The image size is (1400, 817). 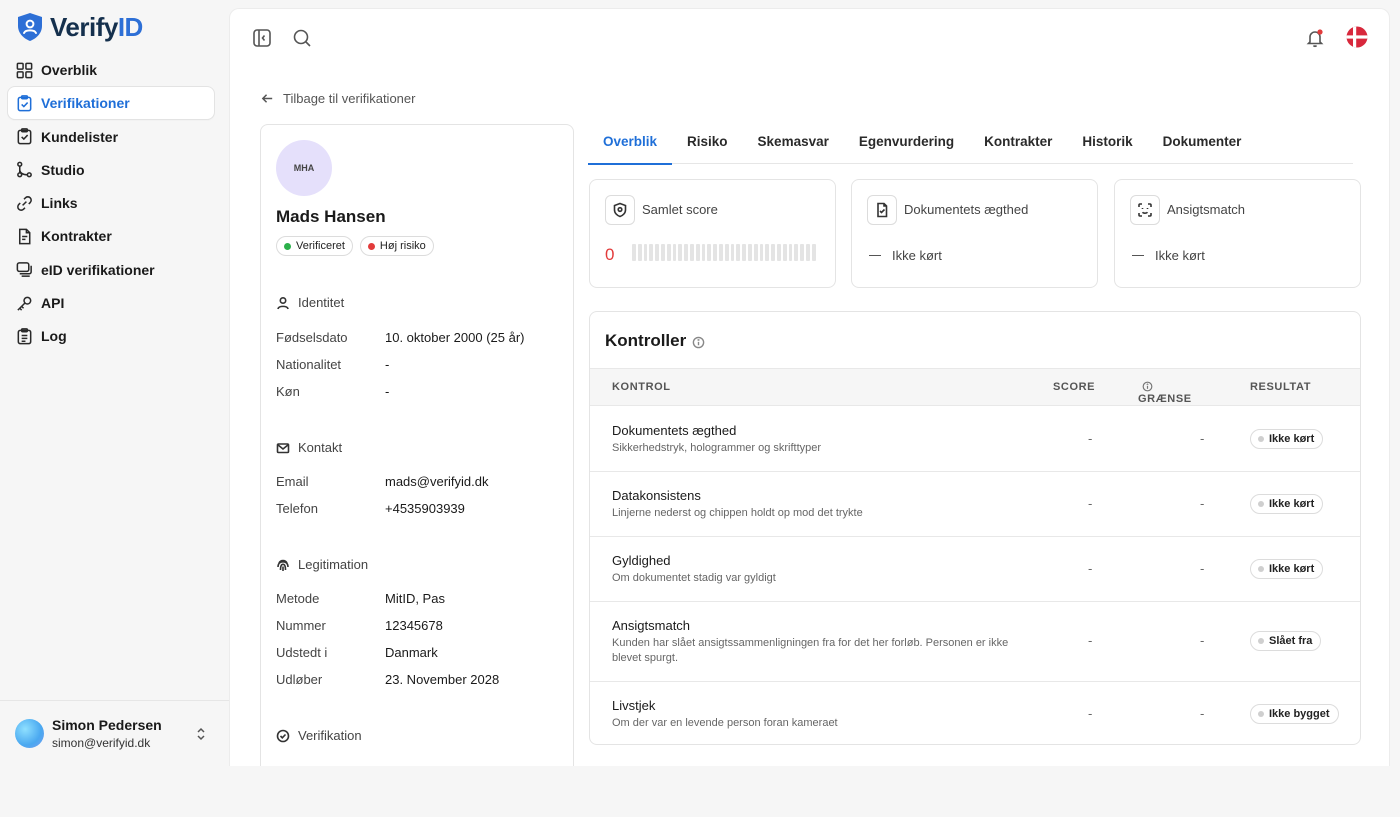 I want to click on total-score-value: 0, so click(x=610, y=254).